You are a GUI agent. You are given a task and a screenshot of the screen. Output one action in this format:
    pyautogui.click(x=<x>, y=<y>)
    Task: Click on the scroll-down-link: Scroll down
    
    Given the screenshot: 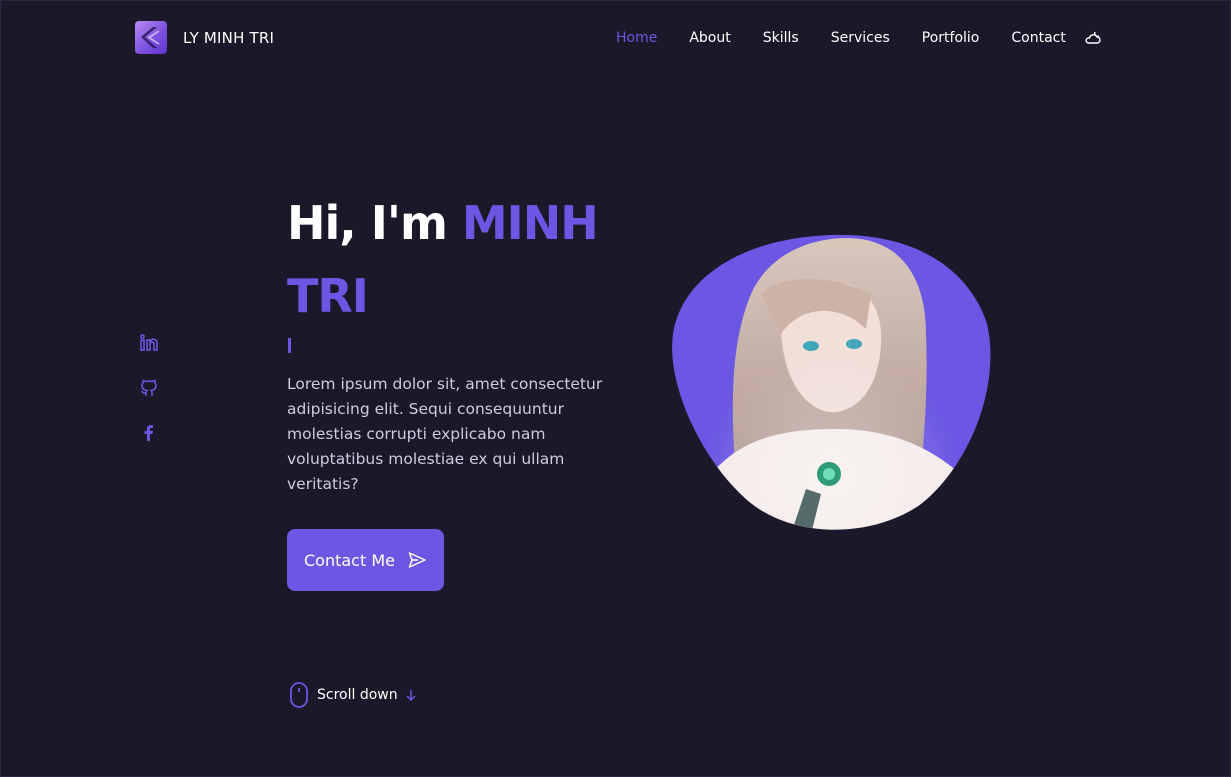 What is the action you would take?
    pyautogui.click(x=353, y=695)
    